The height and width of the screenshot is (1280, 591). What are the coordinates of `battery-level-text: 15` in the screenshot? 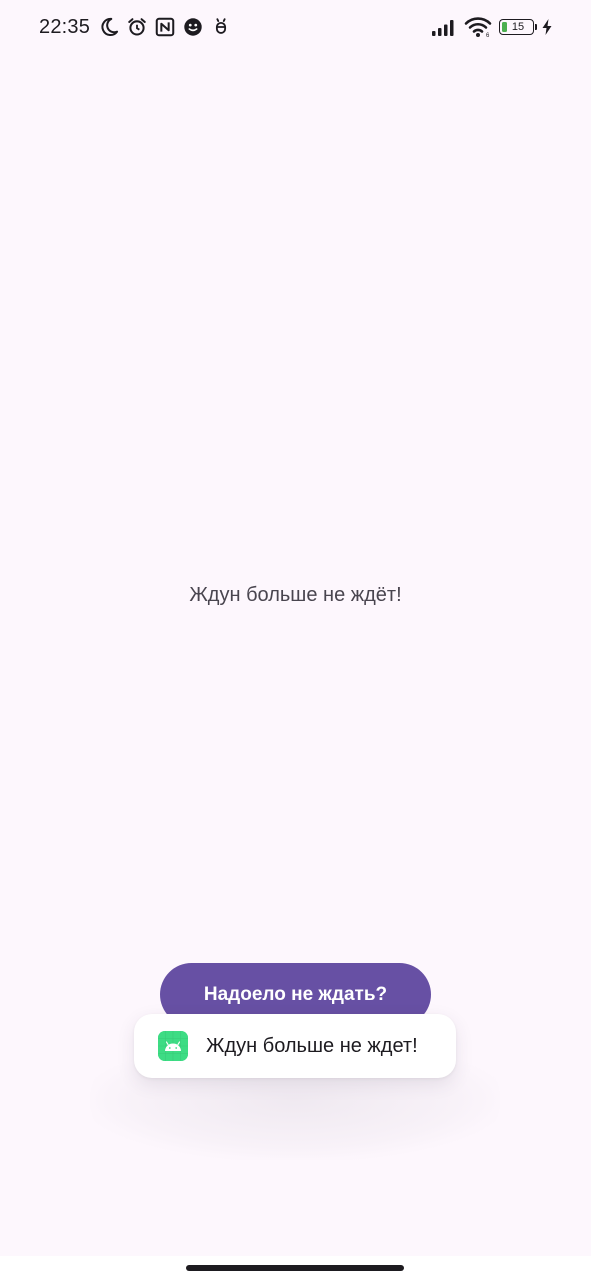 It's located at (518, 27).